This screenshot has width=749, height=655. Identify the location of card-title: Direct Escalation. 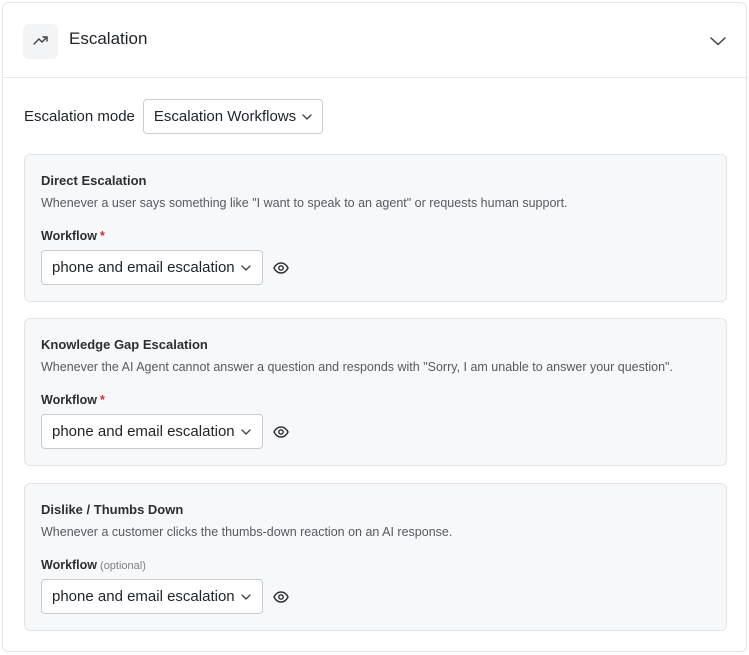
(94, 180).